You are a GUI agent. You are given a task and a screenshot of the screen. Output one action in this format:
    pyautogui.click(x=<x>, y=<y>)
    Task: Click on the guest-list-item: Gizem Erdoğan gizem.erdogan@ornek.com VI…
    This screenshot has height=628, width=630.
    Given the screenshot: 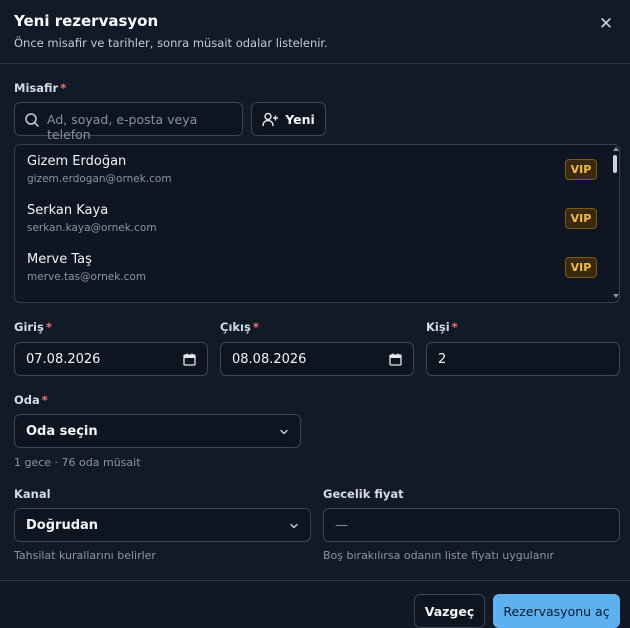 What is the action you would take?
    pyautogui.click(x=312, y=169)
    